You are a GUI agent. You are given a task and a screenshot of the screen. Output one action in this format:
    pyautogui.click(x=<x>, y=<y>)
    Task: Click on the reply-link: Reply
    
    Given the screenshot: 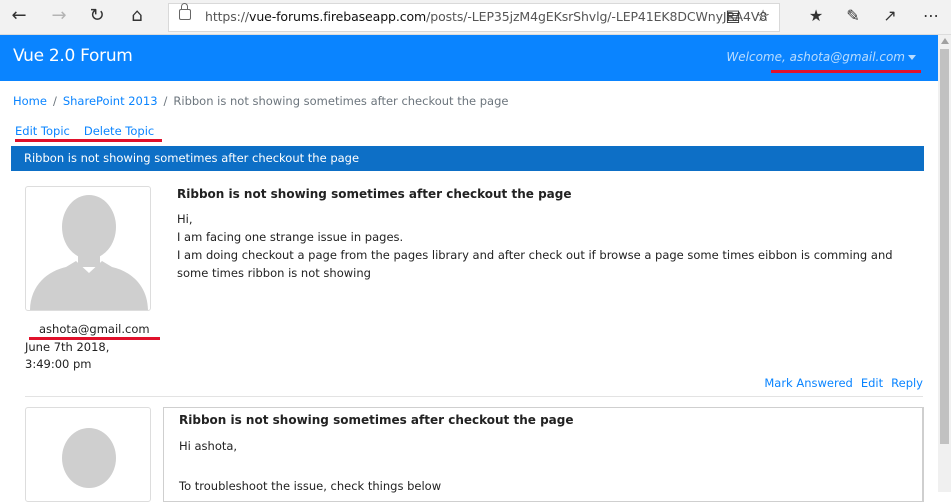 What is the action you would take?
    pyautogui.click(x=907, y=383)
    